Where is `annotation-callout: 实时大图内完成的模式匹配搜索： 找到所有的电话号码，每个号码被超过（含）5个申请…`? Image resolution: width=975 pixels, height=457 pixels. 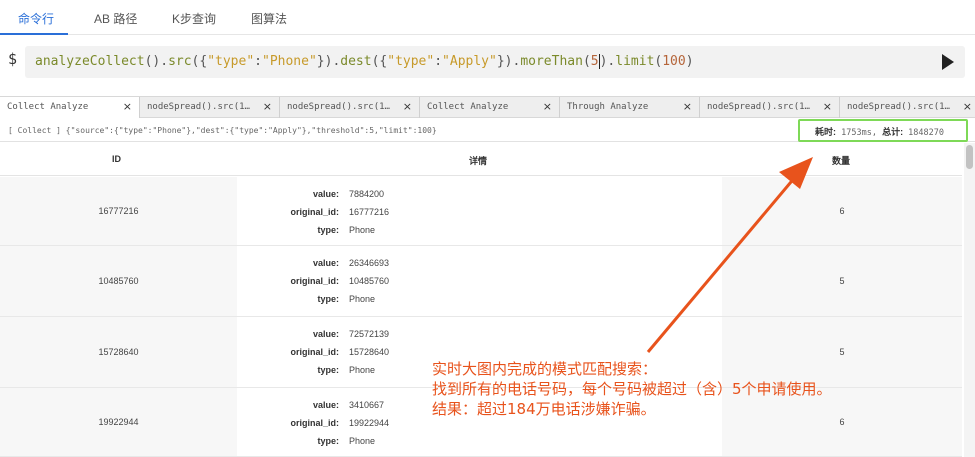
annotation-callout: 实时大图内完成的模式匹配搜索： 找到所有的电话号码，每个号码被超过（含）5个申请… is located at coordinates (702, 389).